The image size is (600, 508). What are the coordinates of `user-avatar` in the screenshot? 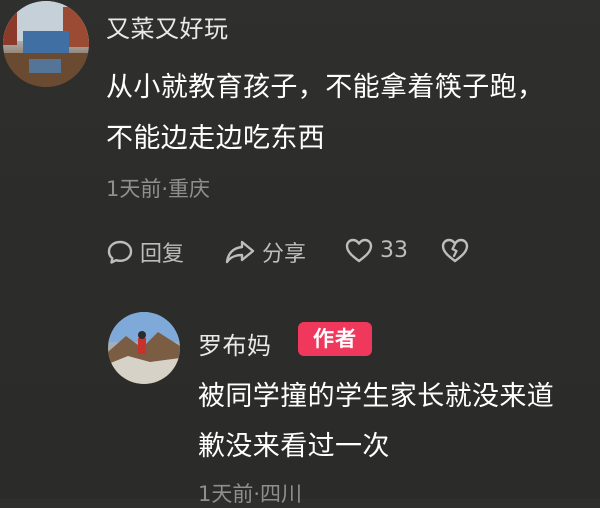 It's located at (46, 44).